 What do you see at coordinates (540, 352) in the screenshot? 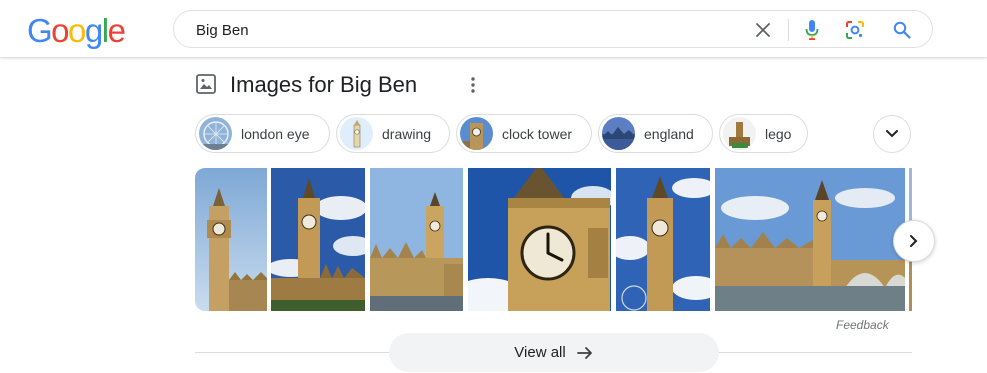
I see `view-all-label: View all` at bounding box center [540, 352].